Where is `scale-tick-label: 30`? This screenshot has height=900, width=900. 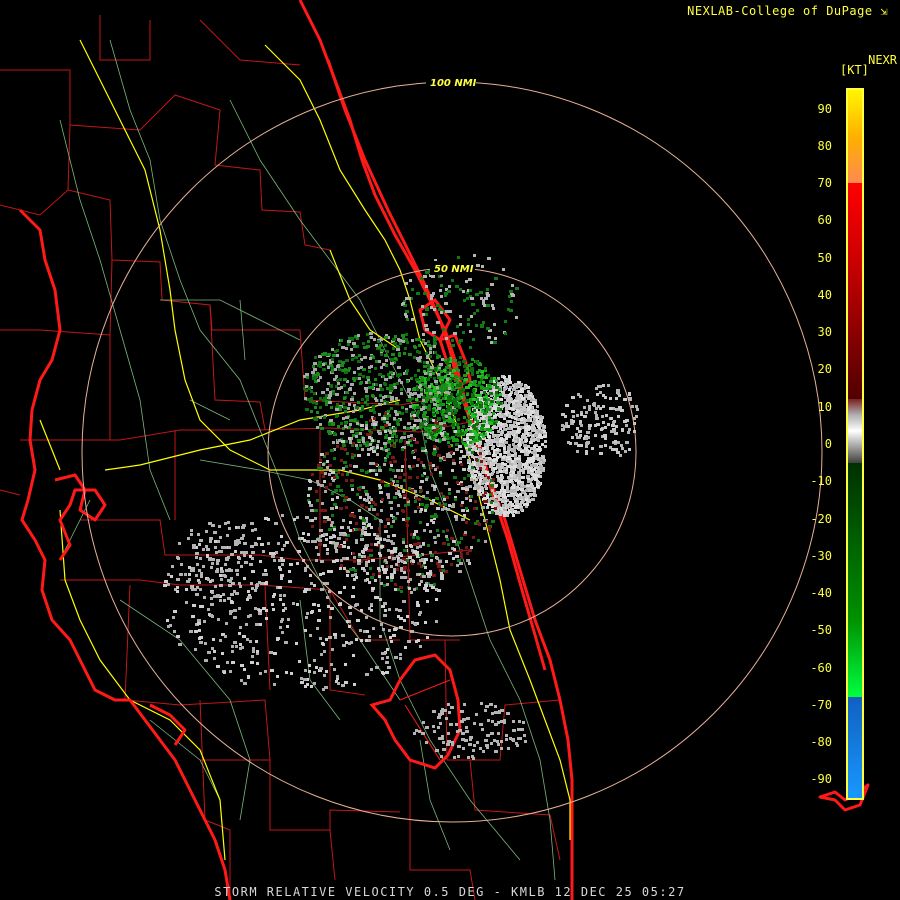
scale-tick-label: 30 is located at coordinates (824, 332).